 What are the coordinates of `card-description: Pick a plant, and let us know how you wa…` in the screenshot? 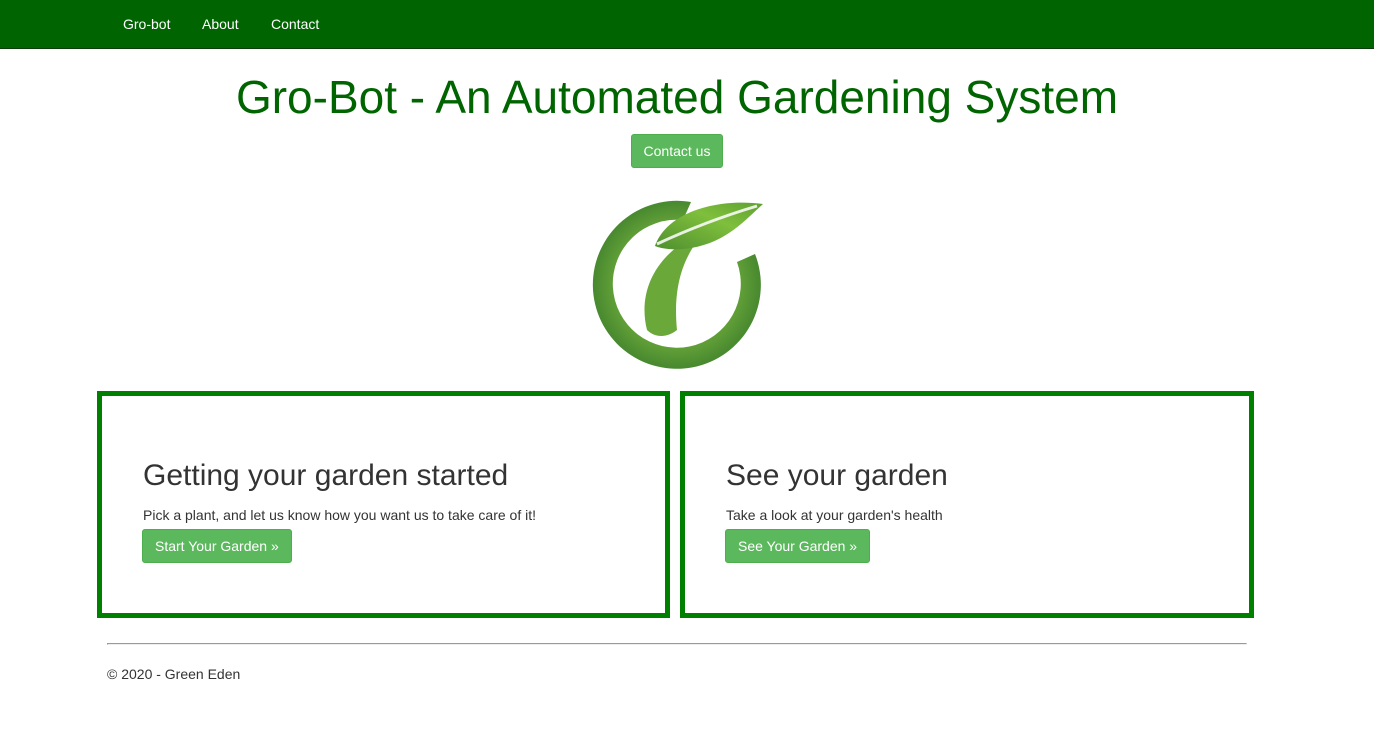 It's located at (339, 515).